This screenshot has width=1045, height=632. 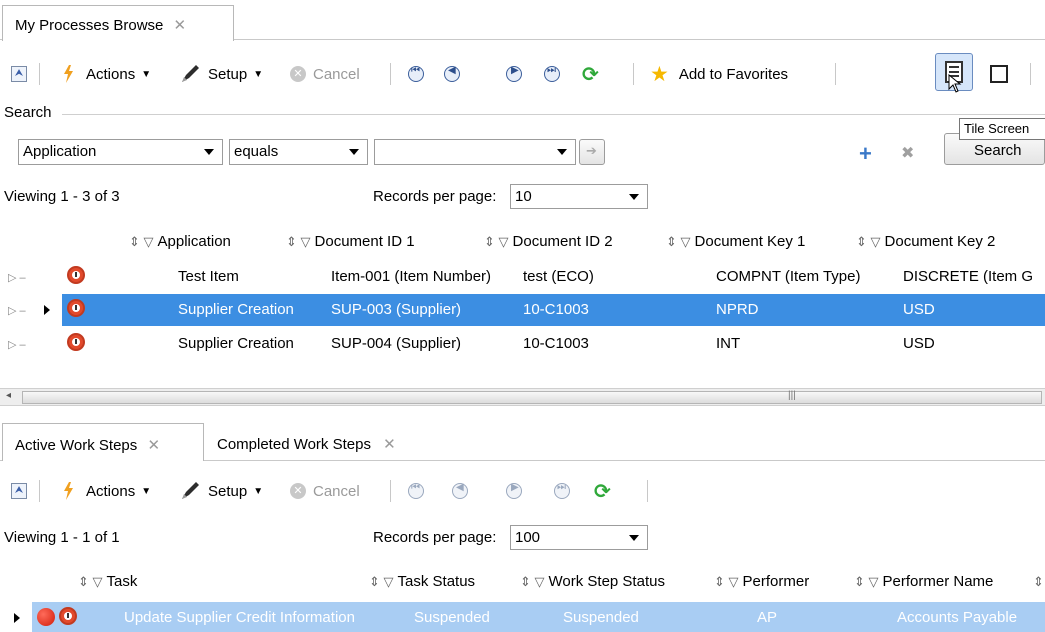 What do you see at coordinates (28, 112) in the screenshot?
I see `search-section-label: Search` at bounding box center [28, 112].